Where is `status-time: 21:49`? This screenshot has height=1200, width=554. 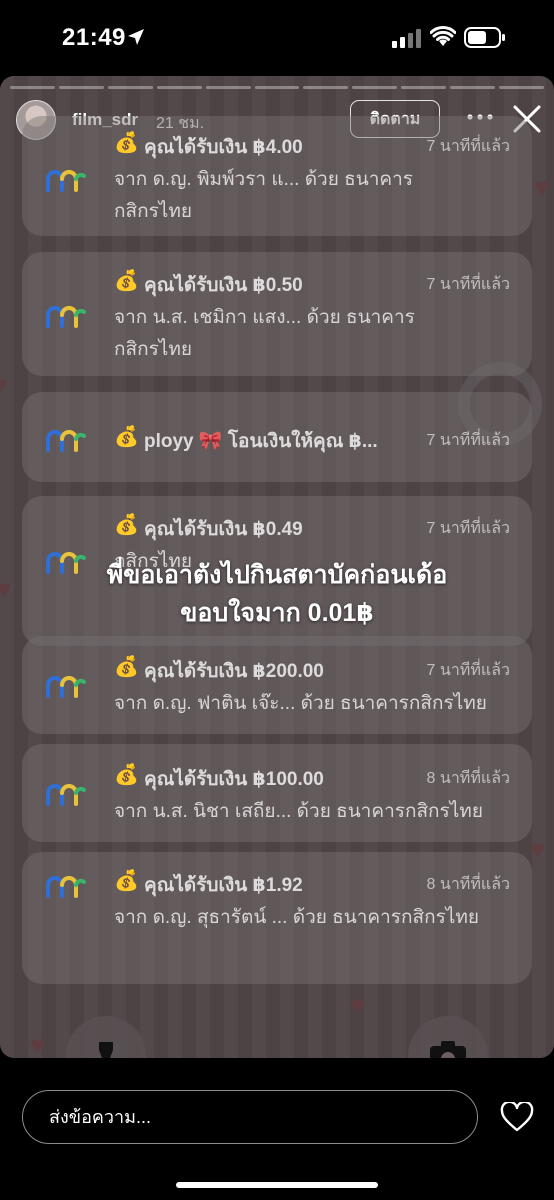
status-time: 21:49 is located at coordinates (94, 37).